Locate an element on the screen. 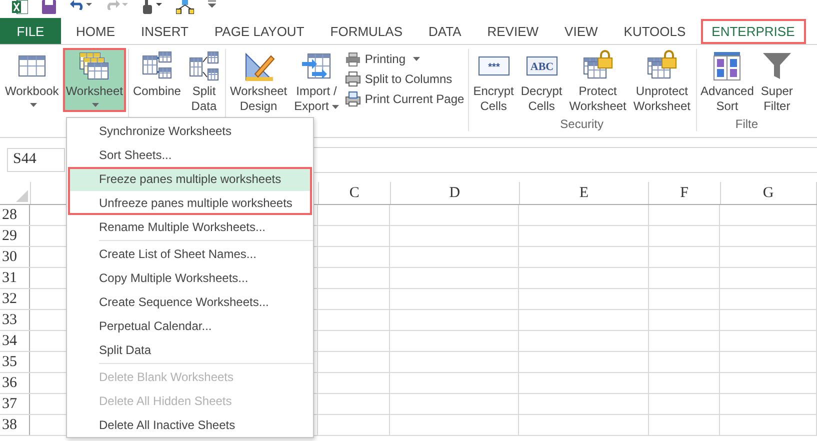 The image size is (817, 441). row-header: 35 is located at coordinates (15, 362).